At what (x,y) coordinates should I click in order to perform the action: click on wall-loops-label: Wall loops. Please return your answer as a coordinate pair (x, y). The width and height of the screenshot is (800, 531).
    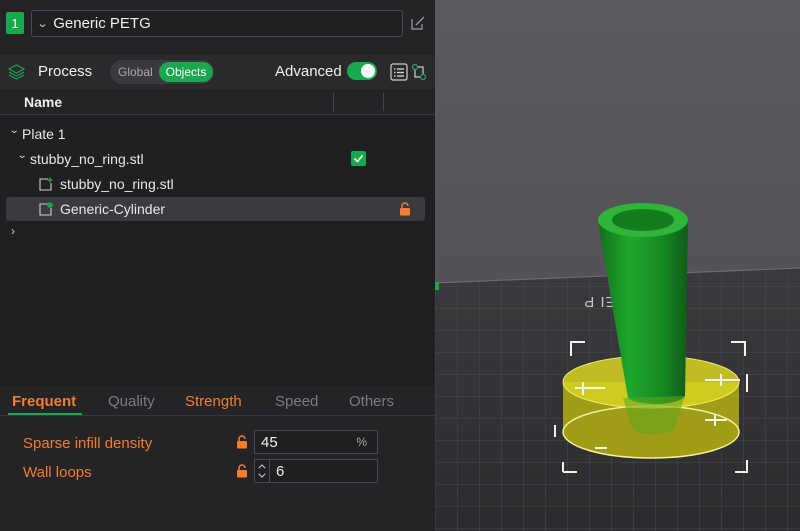
    Looking at the image, I should click on (57, 472).